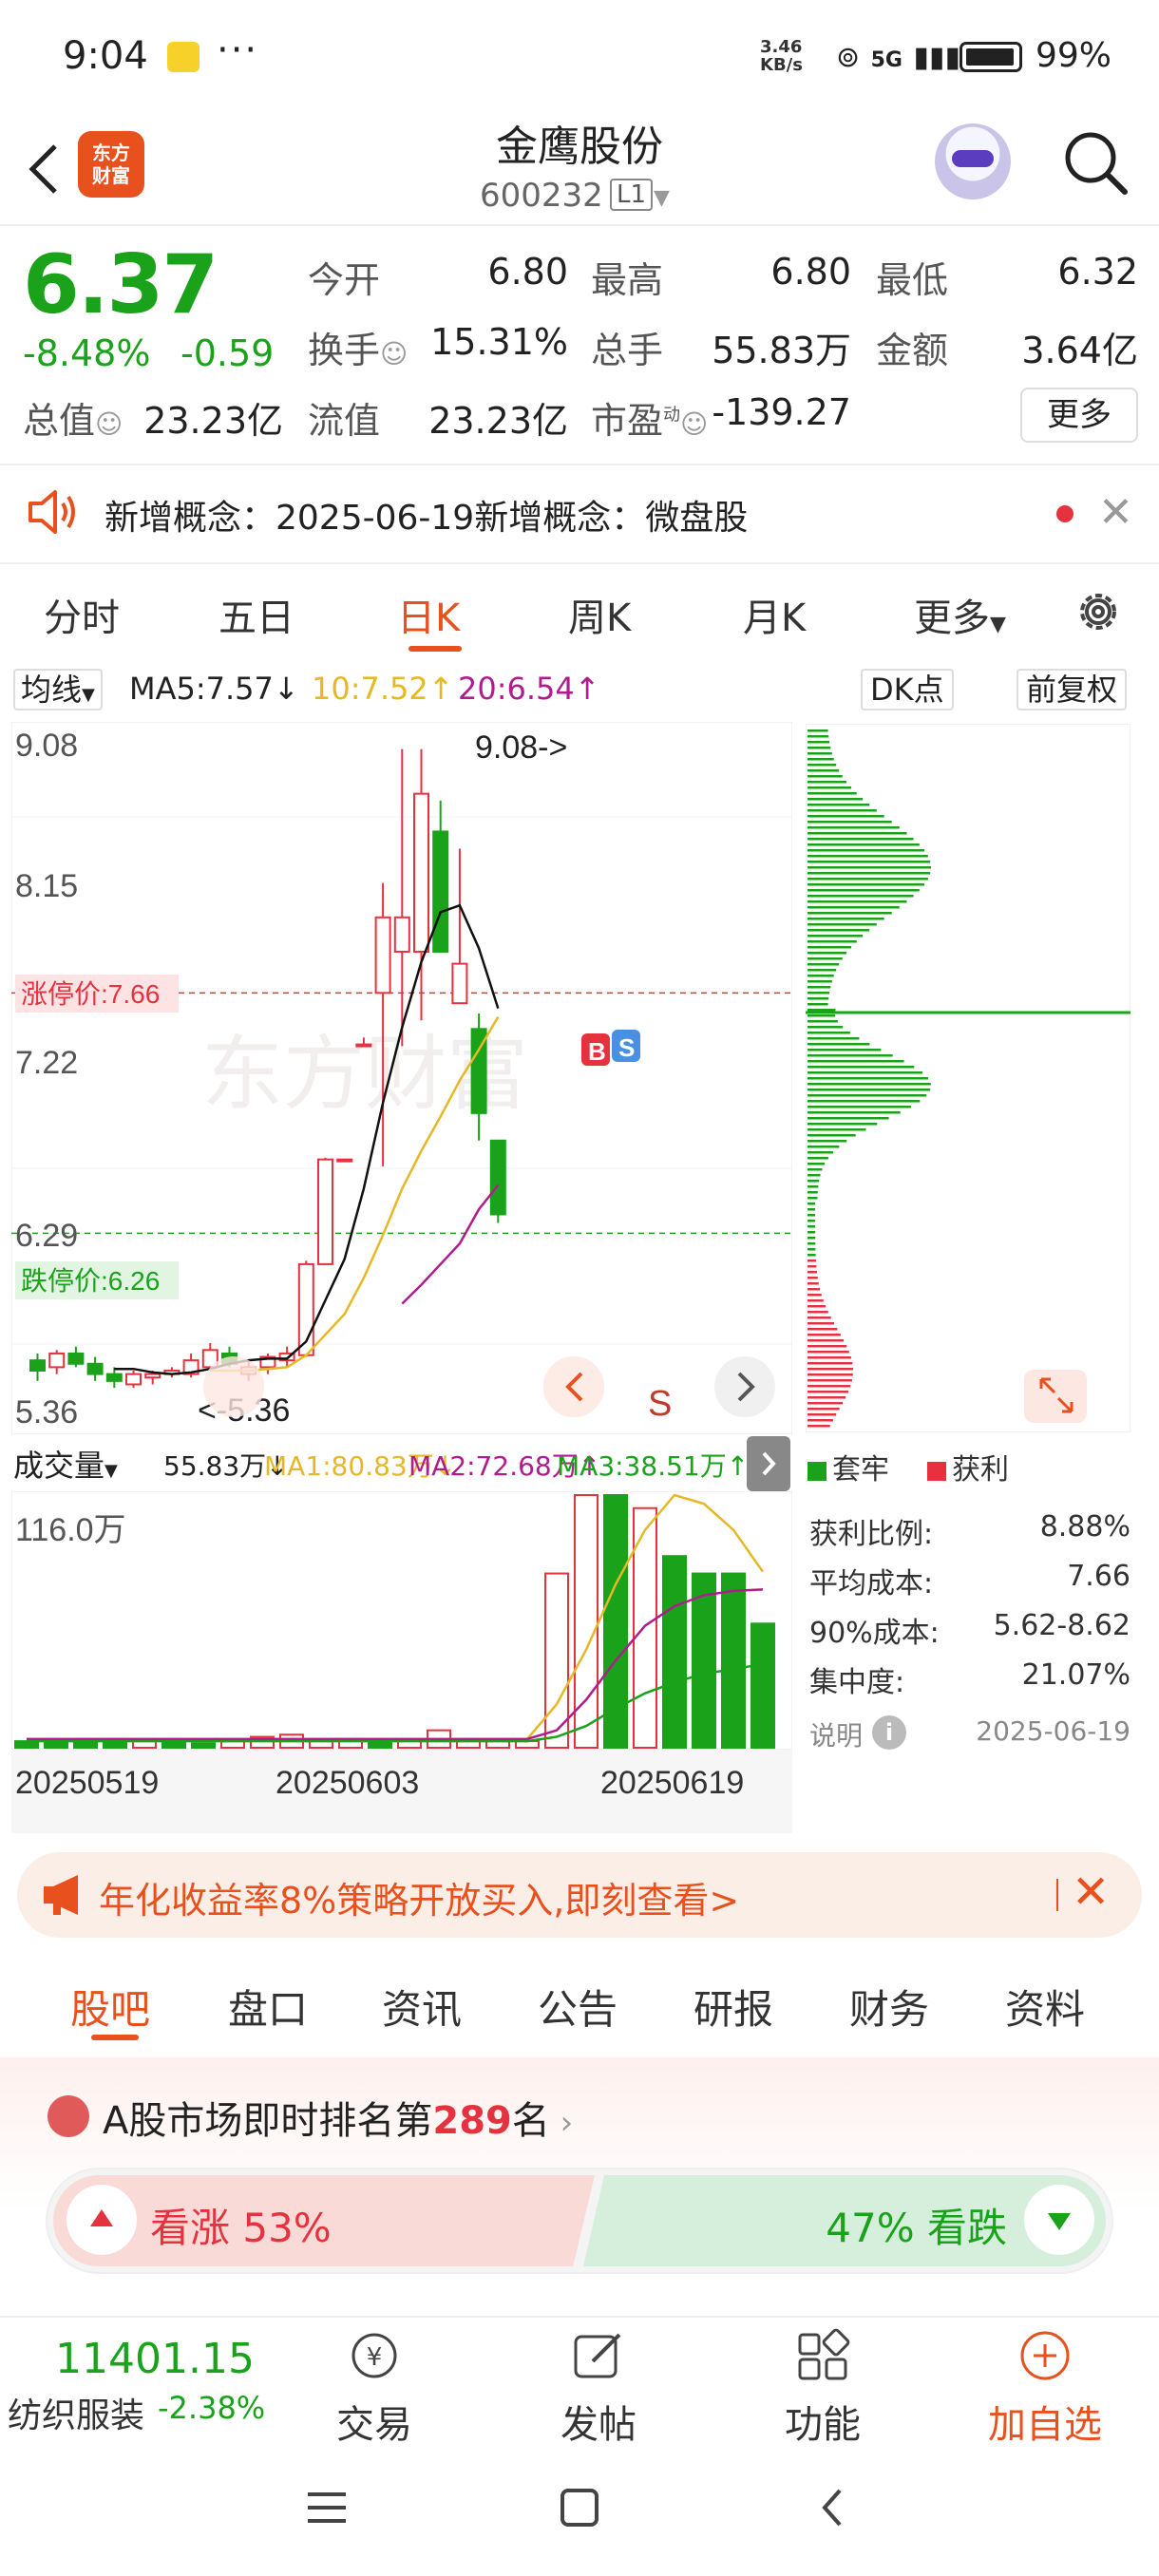 The width and height of the screenshot is (1159, 2576). I want to click on tab-finance: 财务, so click(889, 2007).